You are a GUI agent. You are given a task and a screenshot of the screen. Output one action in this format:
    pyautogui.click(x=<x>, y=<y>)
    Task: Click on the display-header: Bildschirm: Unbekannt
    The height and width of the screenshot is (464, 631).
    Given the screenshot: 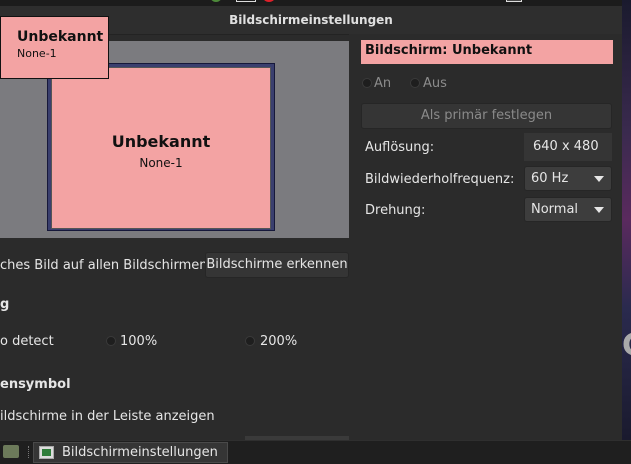 What is the action you would take?
    pyautogui.click(x=487, y=52)
    